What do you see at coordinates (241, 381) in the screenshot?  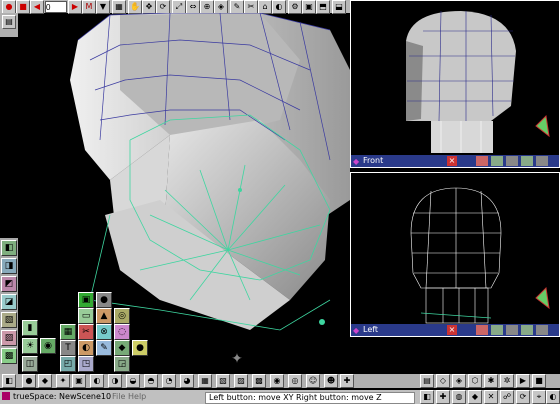 I see `tool-icon: ▨` at bounding box center [241, 381].